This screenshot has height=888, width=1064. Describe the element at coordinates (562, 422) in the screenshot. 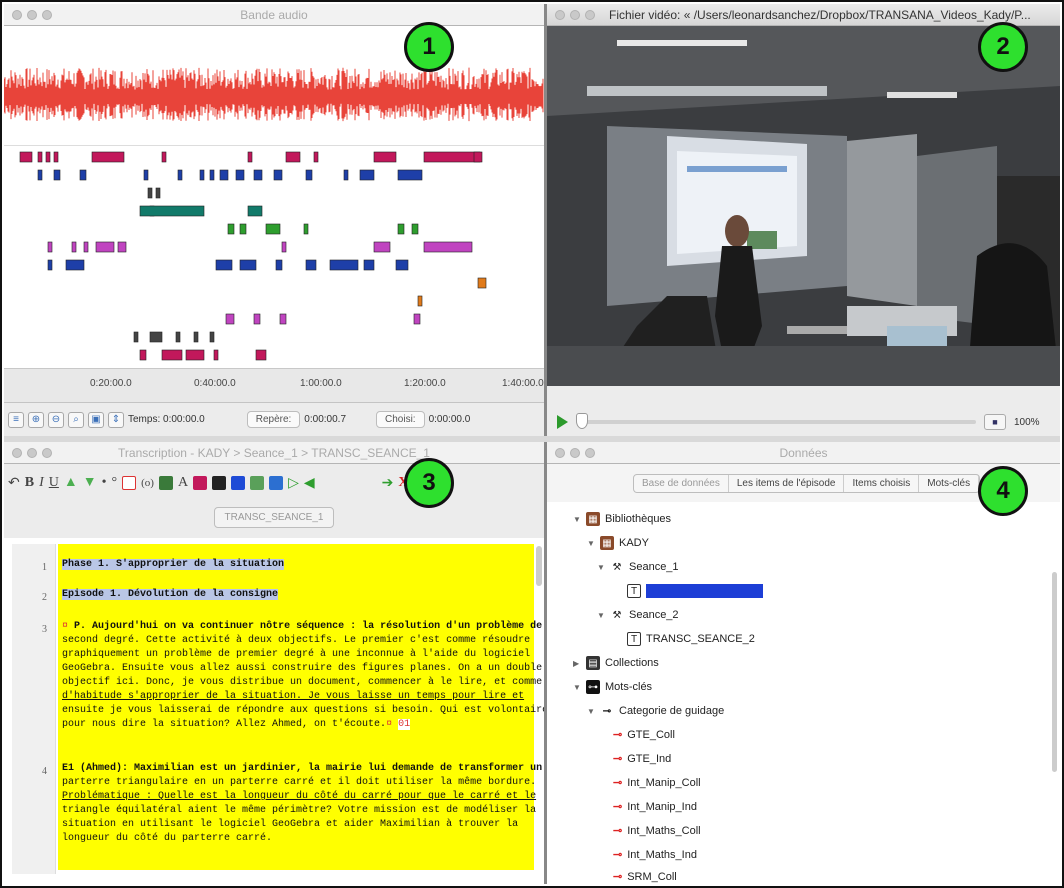

I see `play-icon` at that location.